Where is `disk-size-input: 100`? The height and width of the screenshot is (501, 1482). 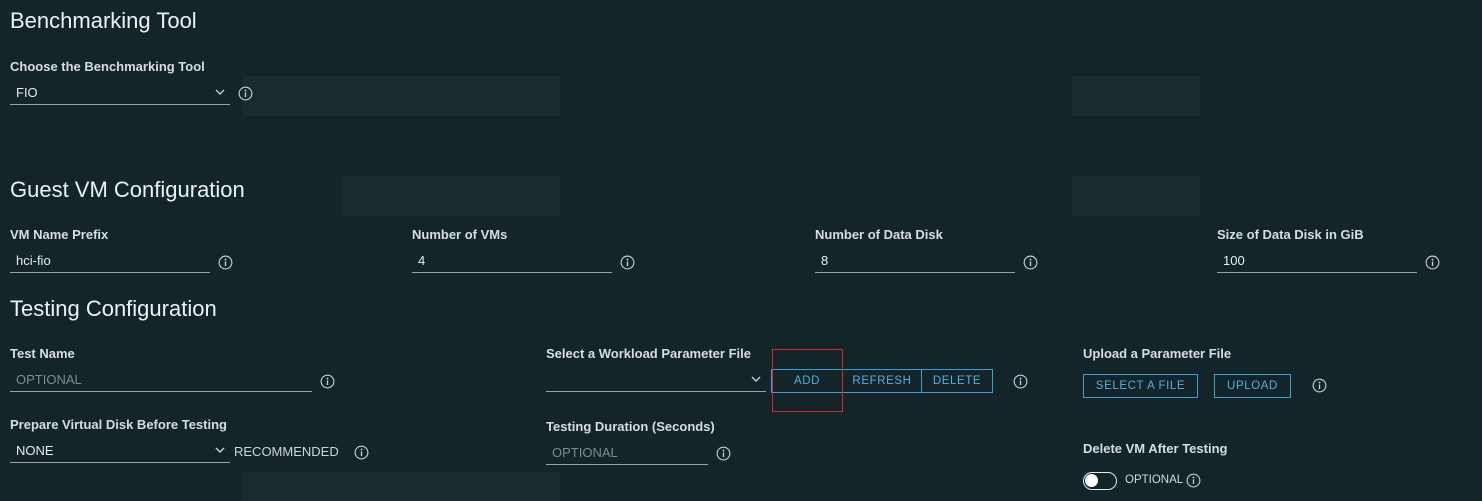
disk-size-input: 100 is located at coordinates (1317, 262).